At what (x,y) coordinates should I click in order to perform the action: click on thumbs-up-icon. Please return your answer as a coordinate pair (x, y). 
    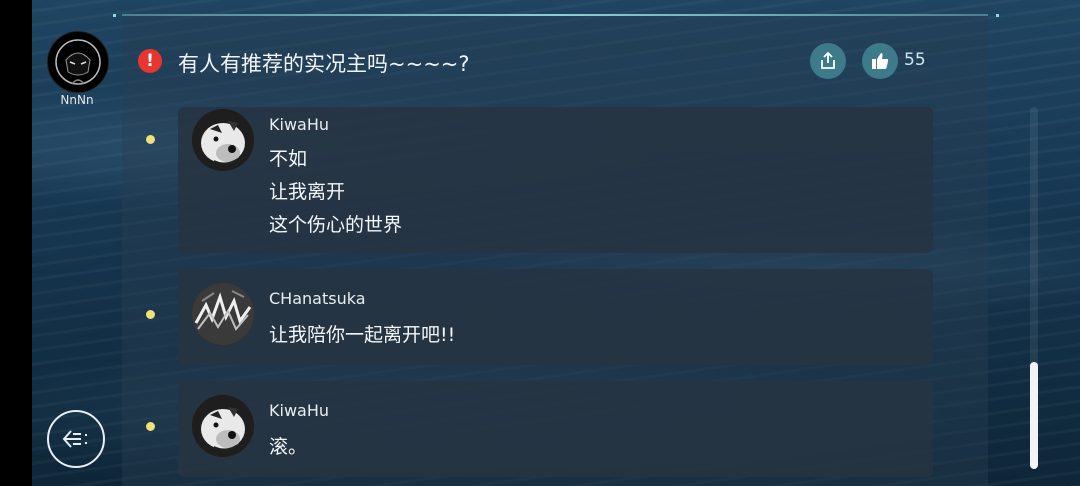
    Looking at the image, I should click on (880, 61).